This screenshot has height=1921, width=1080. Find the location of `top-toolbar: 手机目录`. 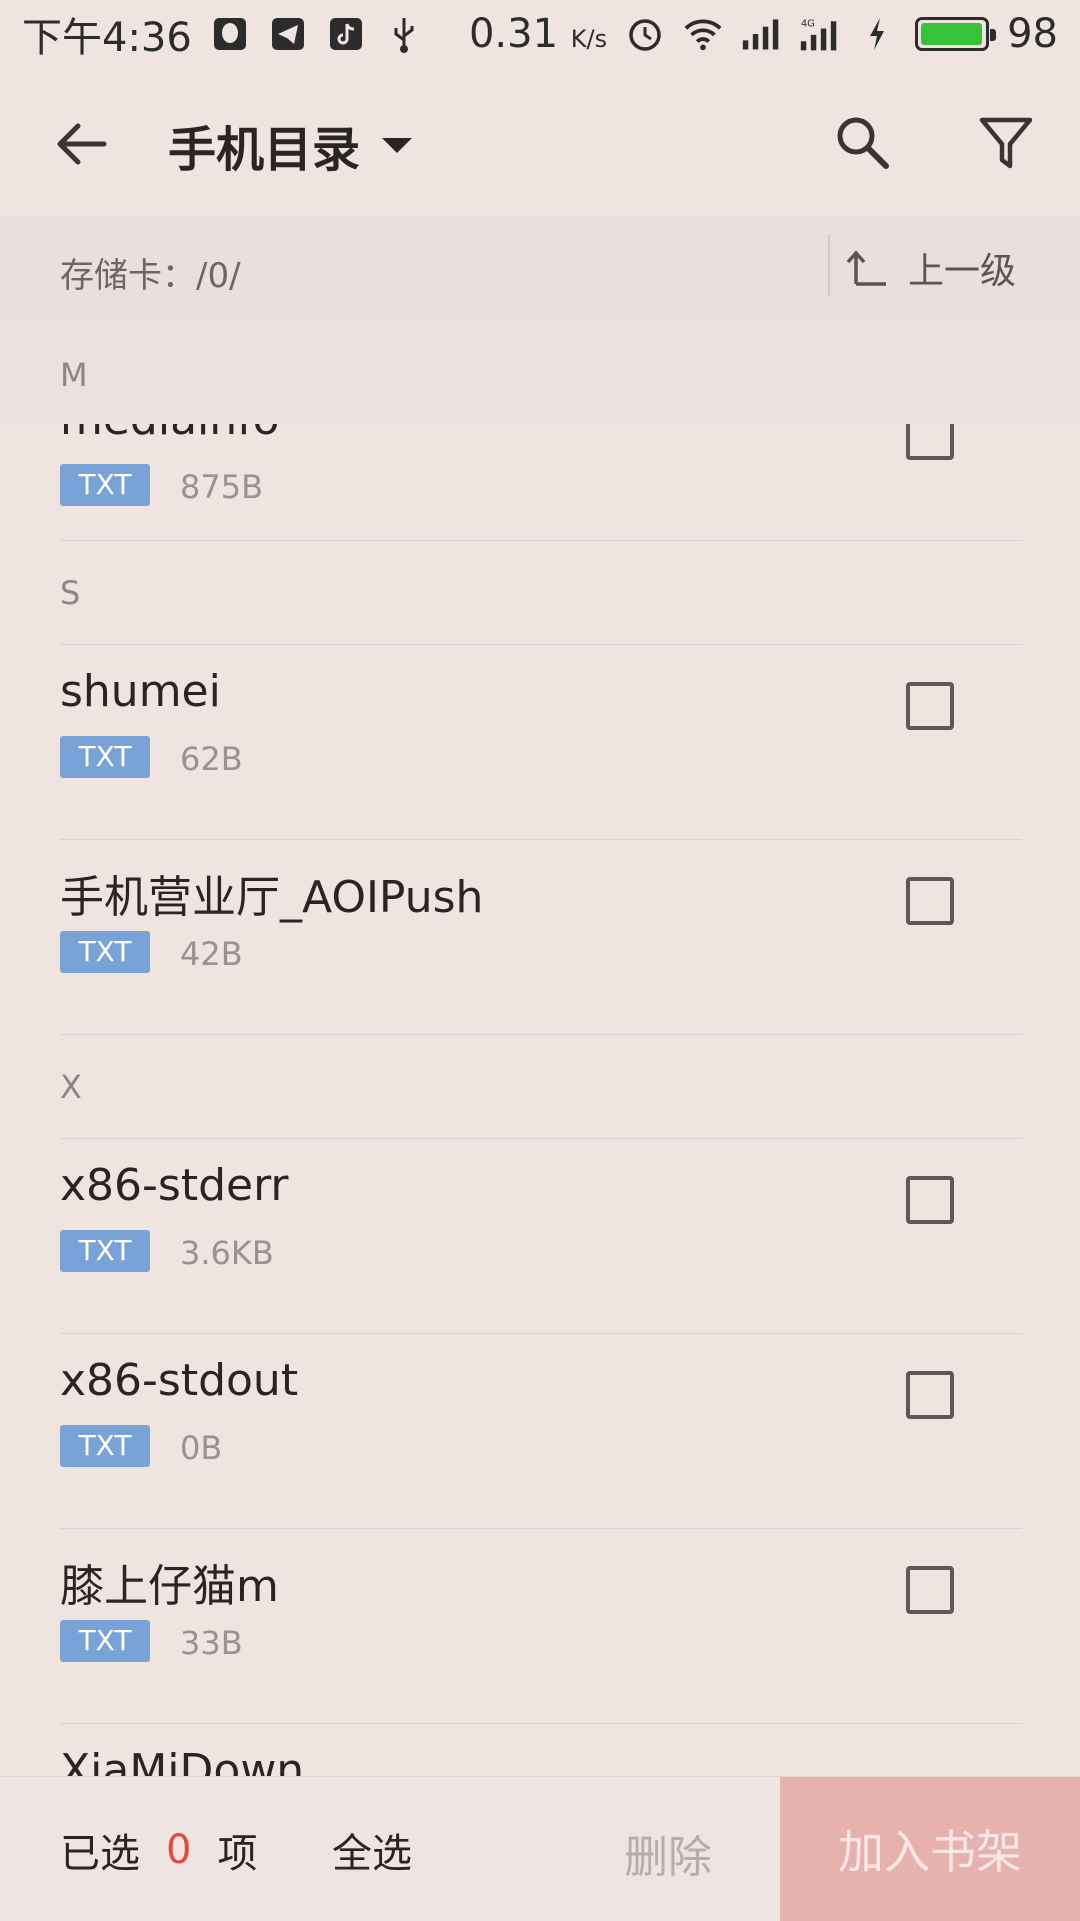

top-toolbar: 手机目录 is located at coordinates (540, 142).